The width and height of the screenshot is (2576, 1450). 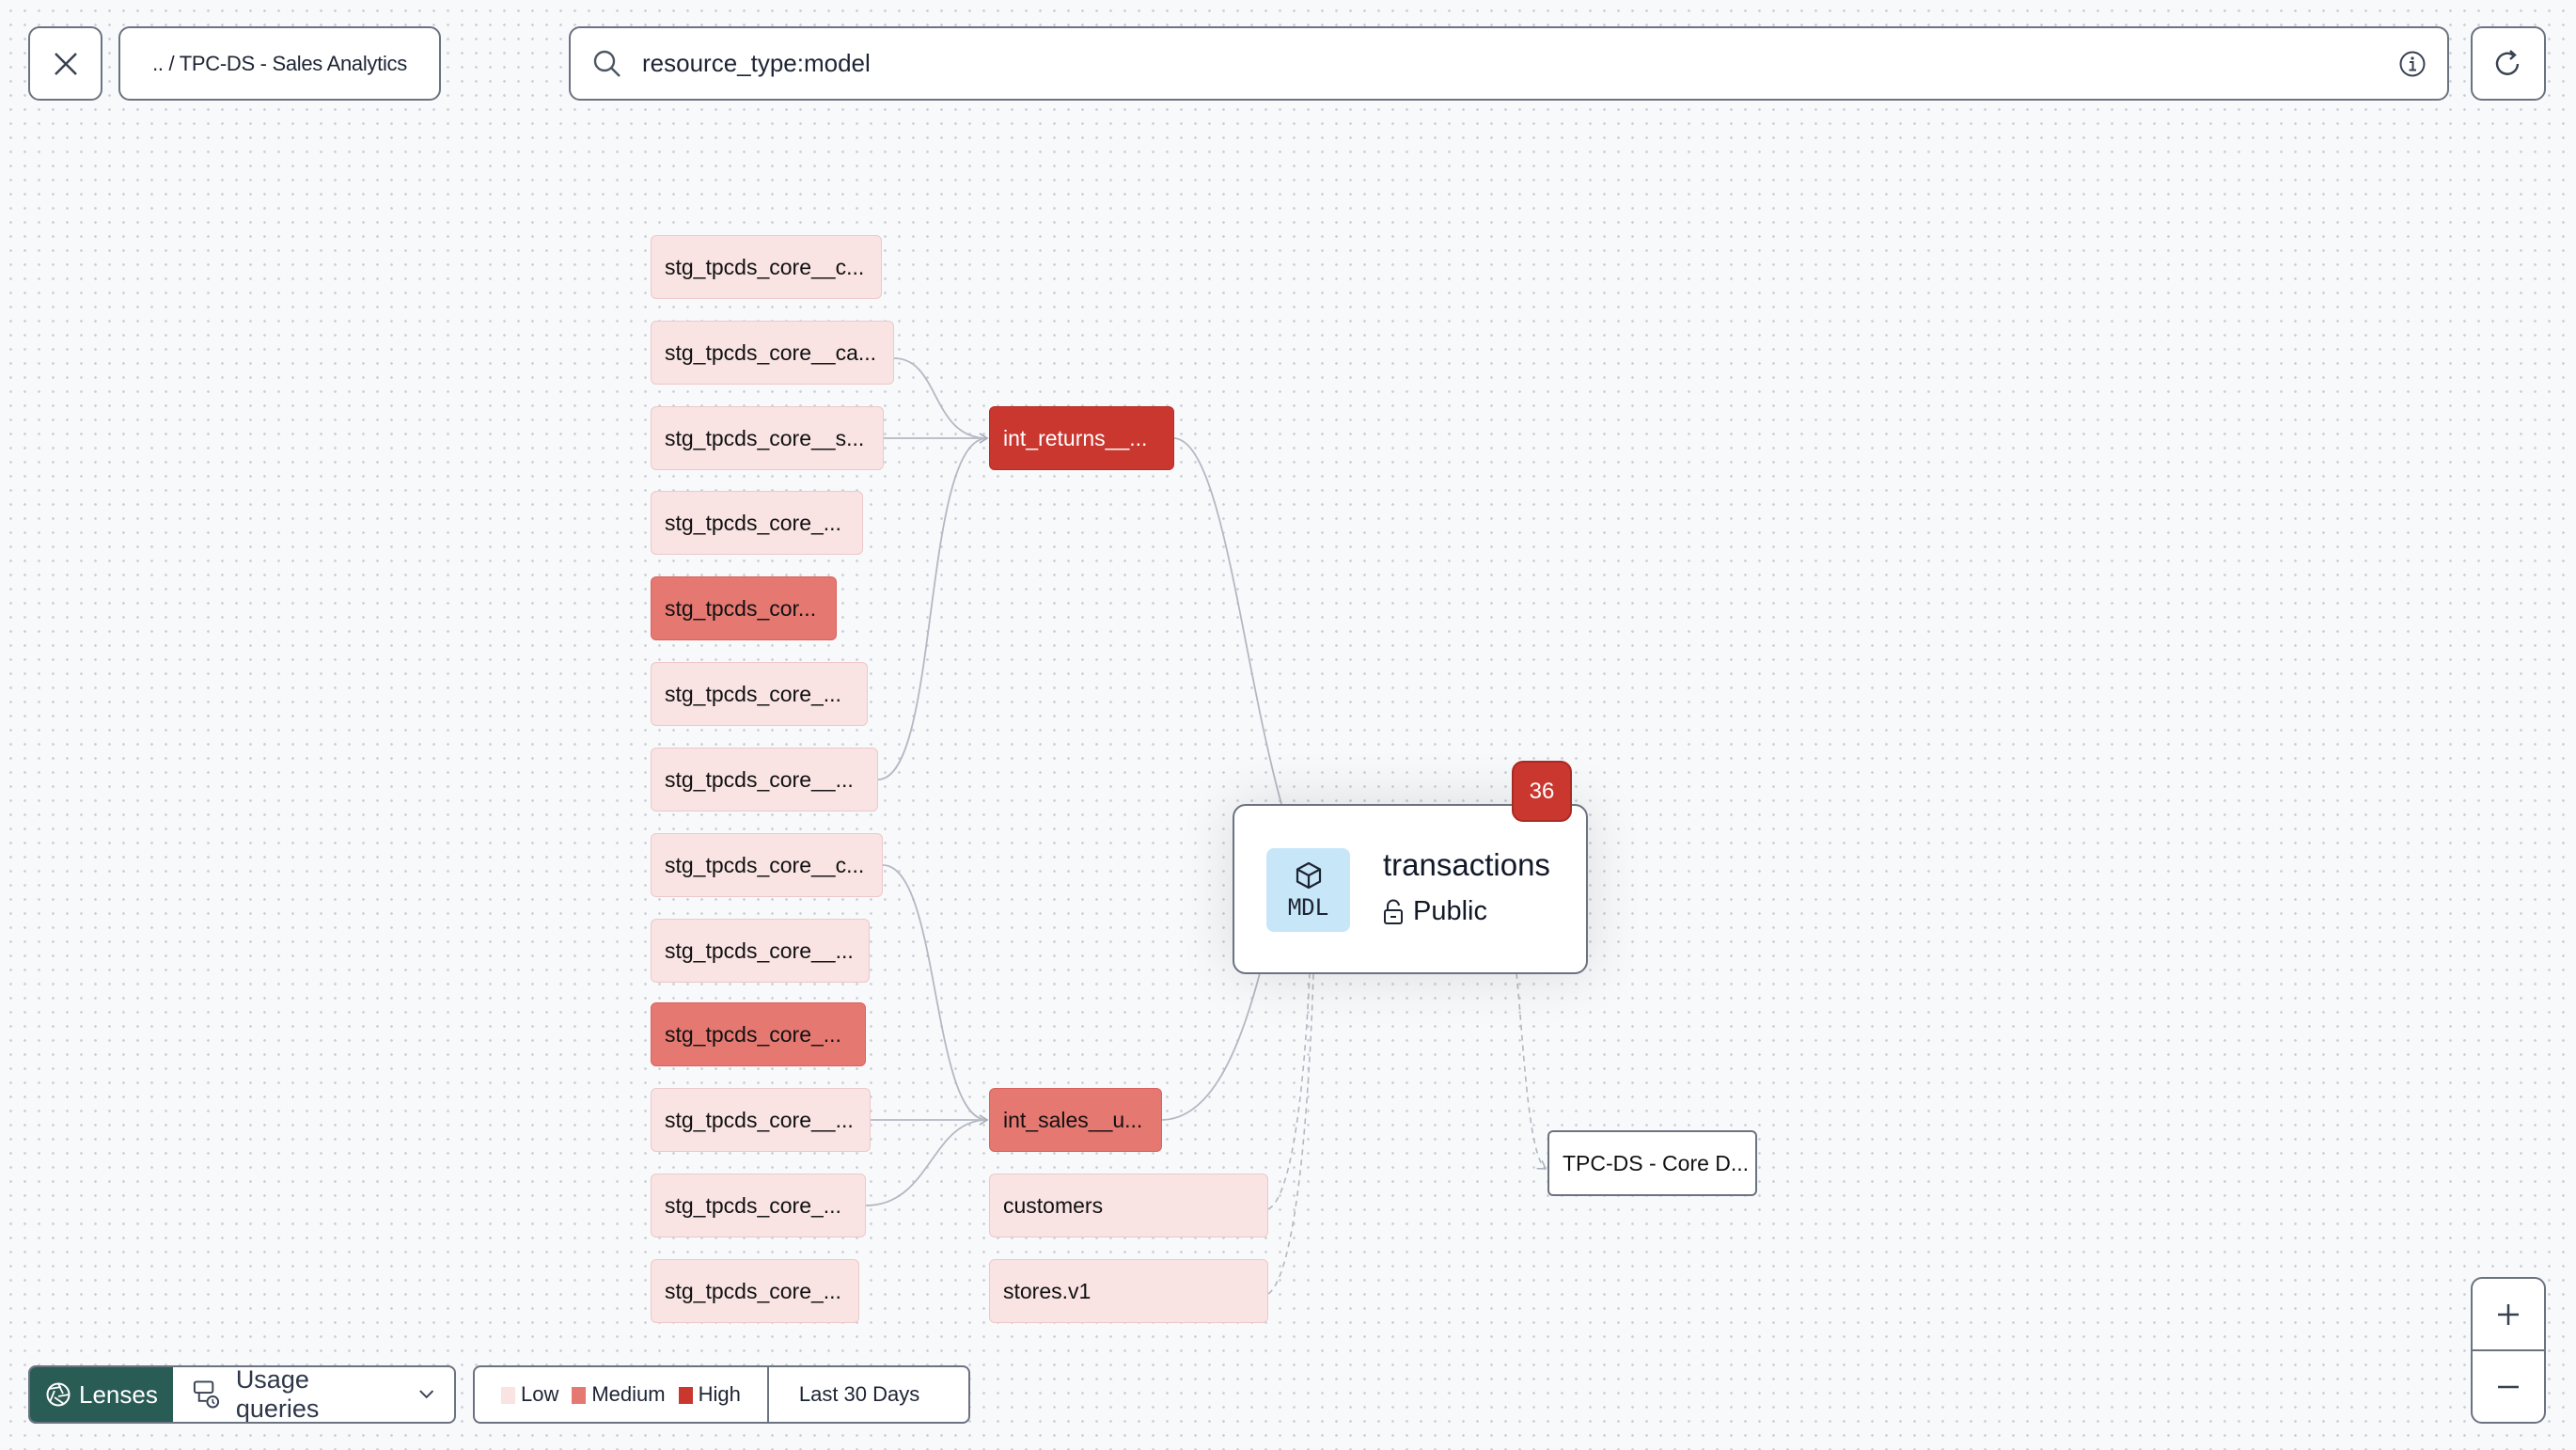 What do you see at coordinates (277, 1394) in the screenshot?
I see `lens-dropdown-value: Usage queries` at bounding box center [277, 1394].